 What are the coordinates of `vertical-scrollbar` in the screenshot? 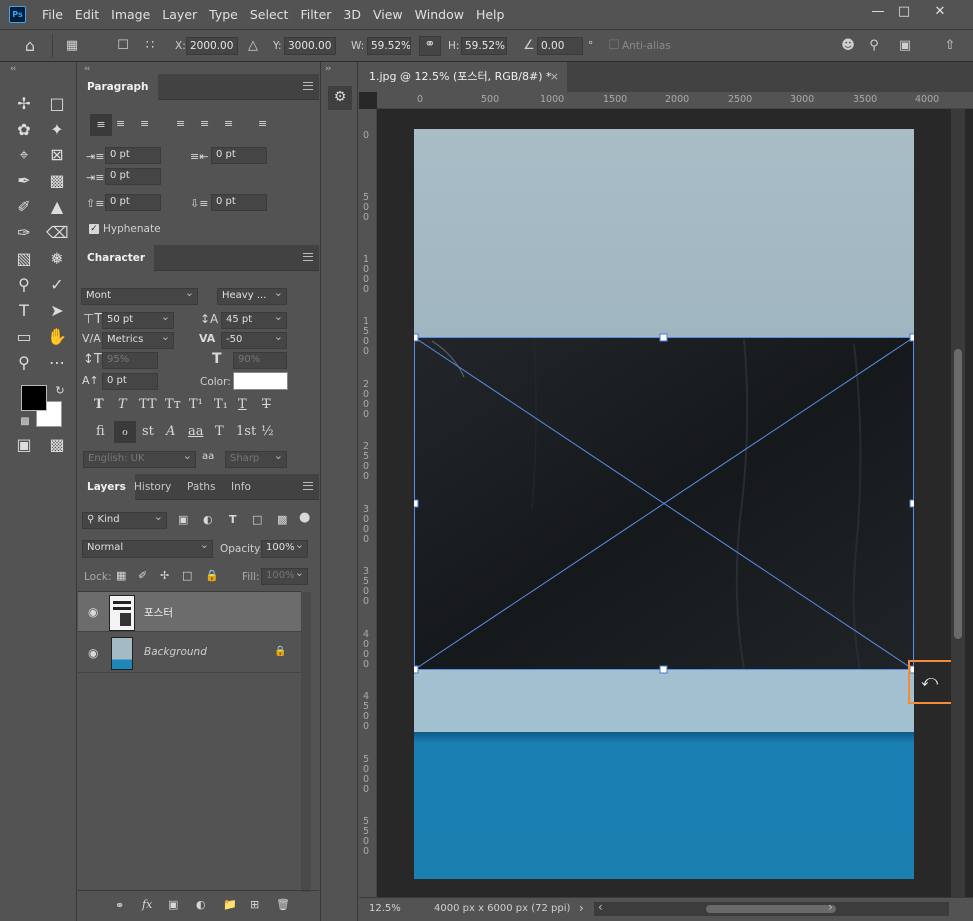 It's located at (958, 503).